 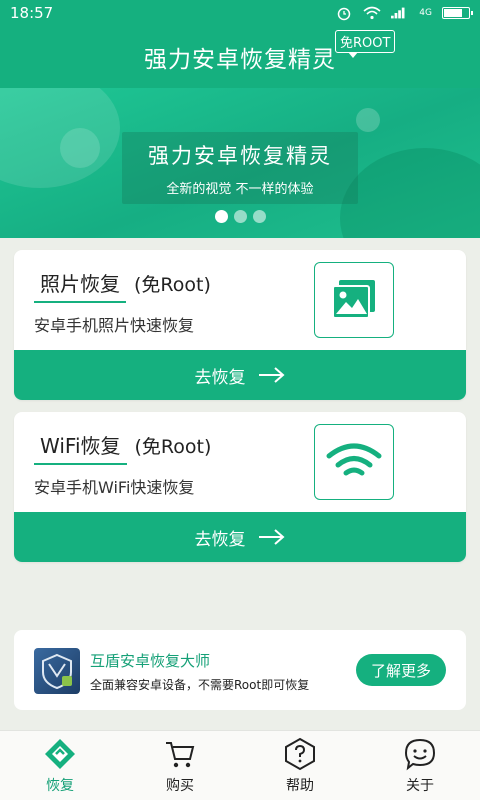 I want to click on app-logo, so click(x=57, y=671).